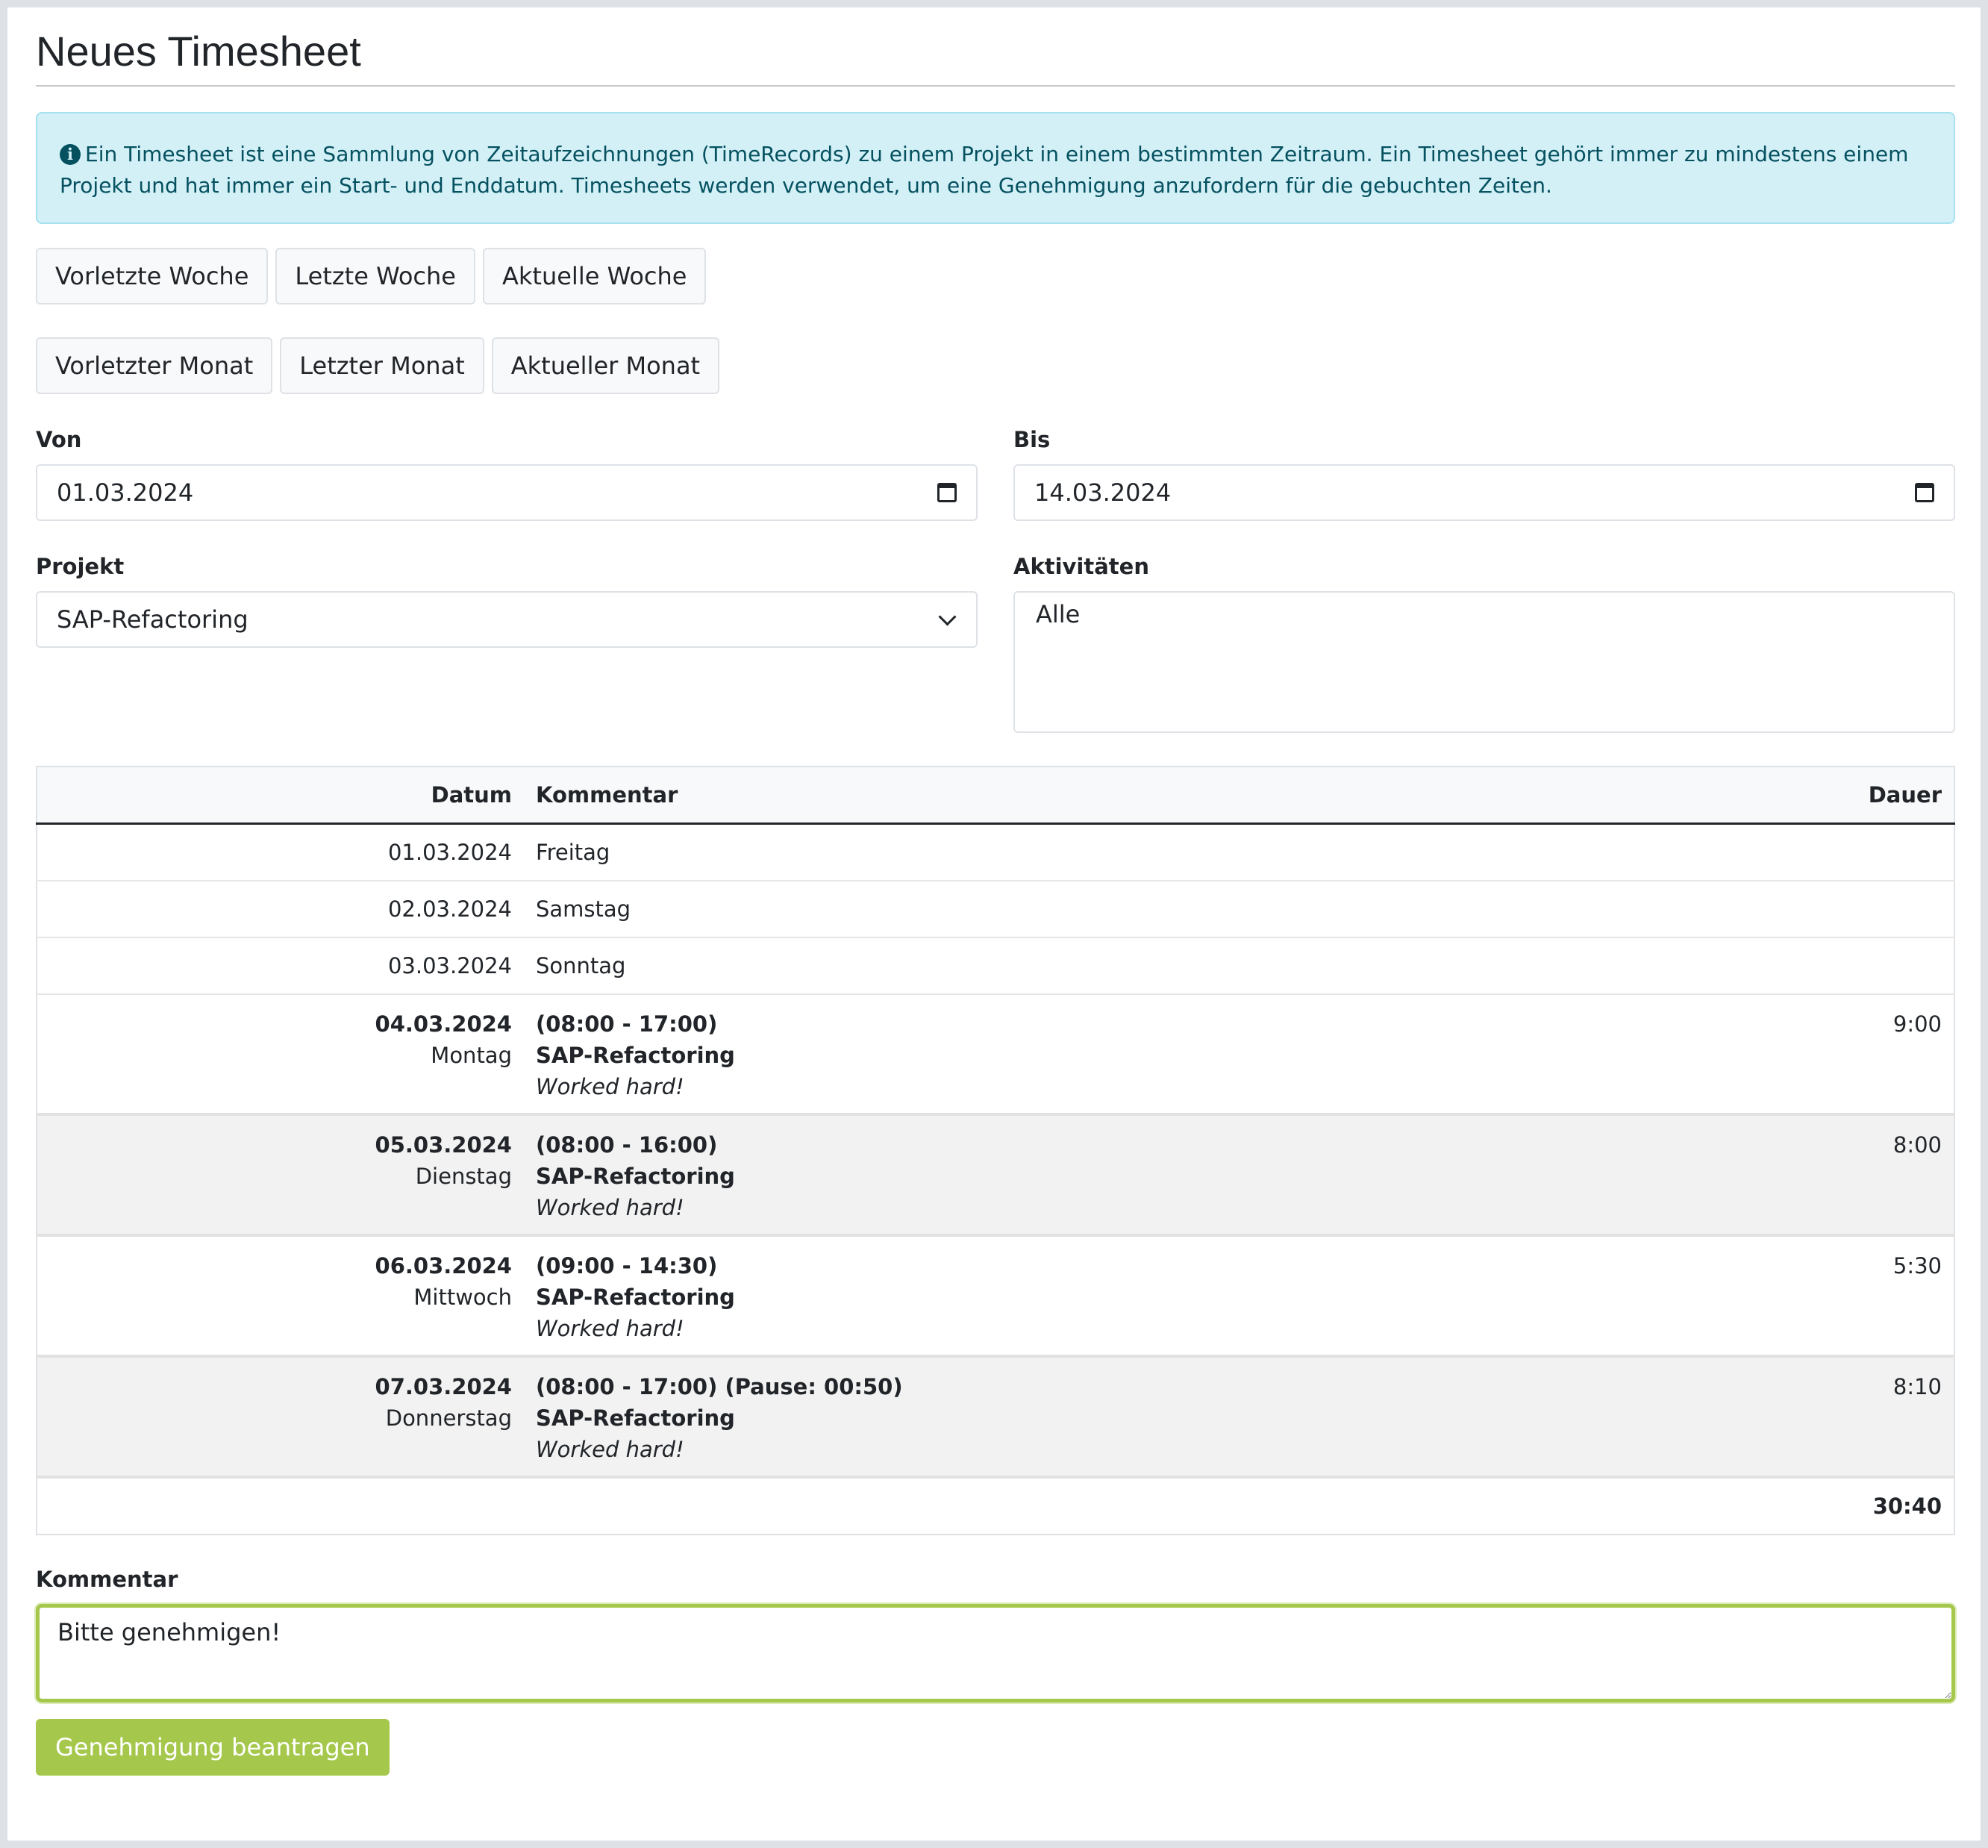 The image size is (1988, 1848). What do you see at coordinates (995, 1505) in the screenshot?
I see `total-row: 30:40` at bounding box center [995, 1505].